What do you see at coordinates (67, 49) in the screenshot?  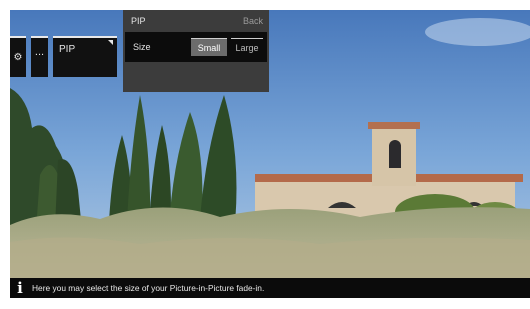 I see `pip-button-label: PIP` at bounding box center [67, 49].